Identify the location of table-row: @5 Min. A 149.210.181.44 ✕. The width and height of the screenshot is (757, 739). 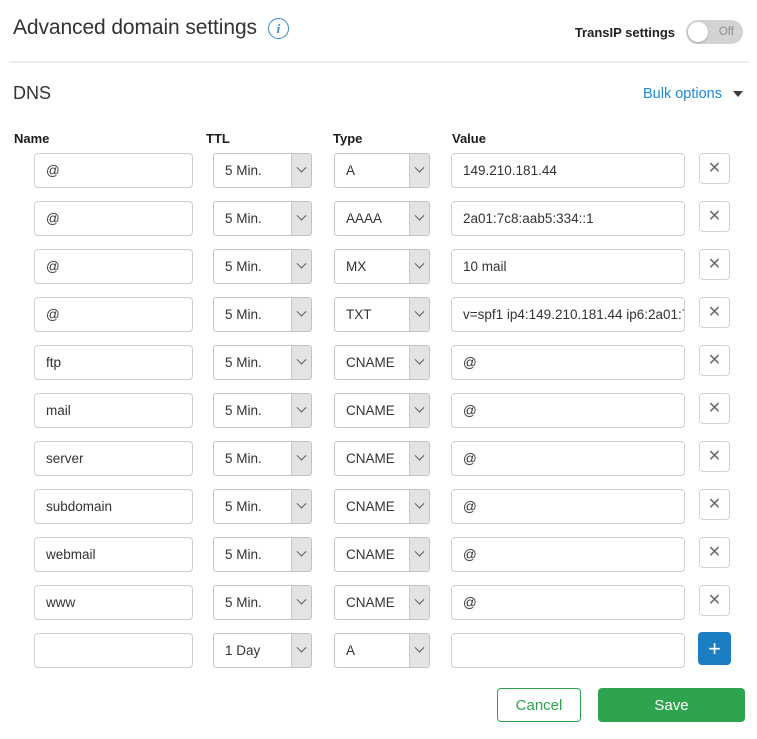
(378, 177).